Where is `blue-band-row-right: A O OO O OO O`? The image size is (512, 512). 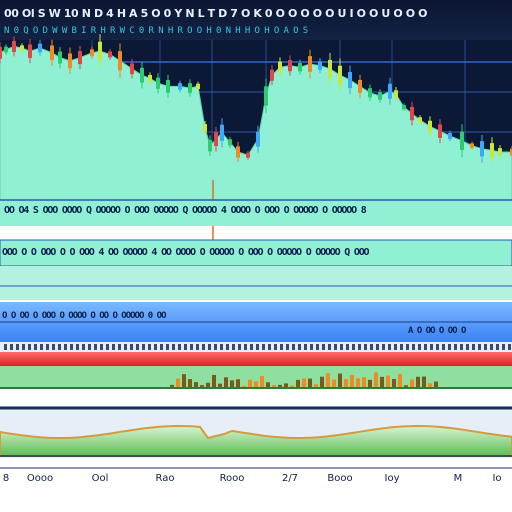
blue-band-row-right: A O OO O OO O is located at coordinates (460, 332).